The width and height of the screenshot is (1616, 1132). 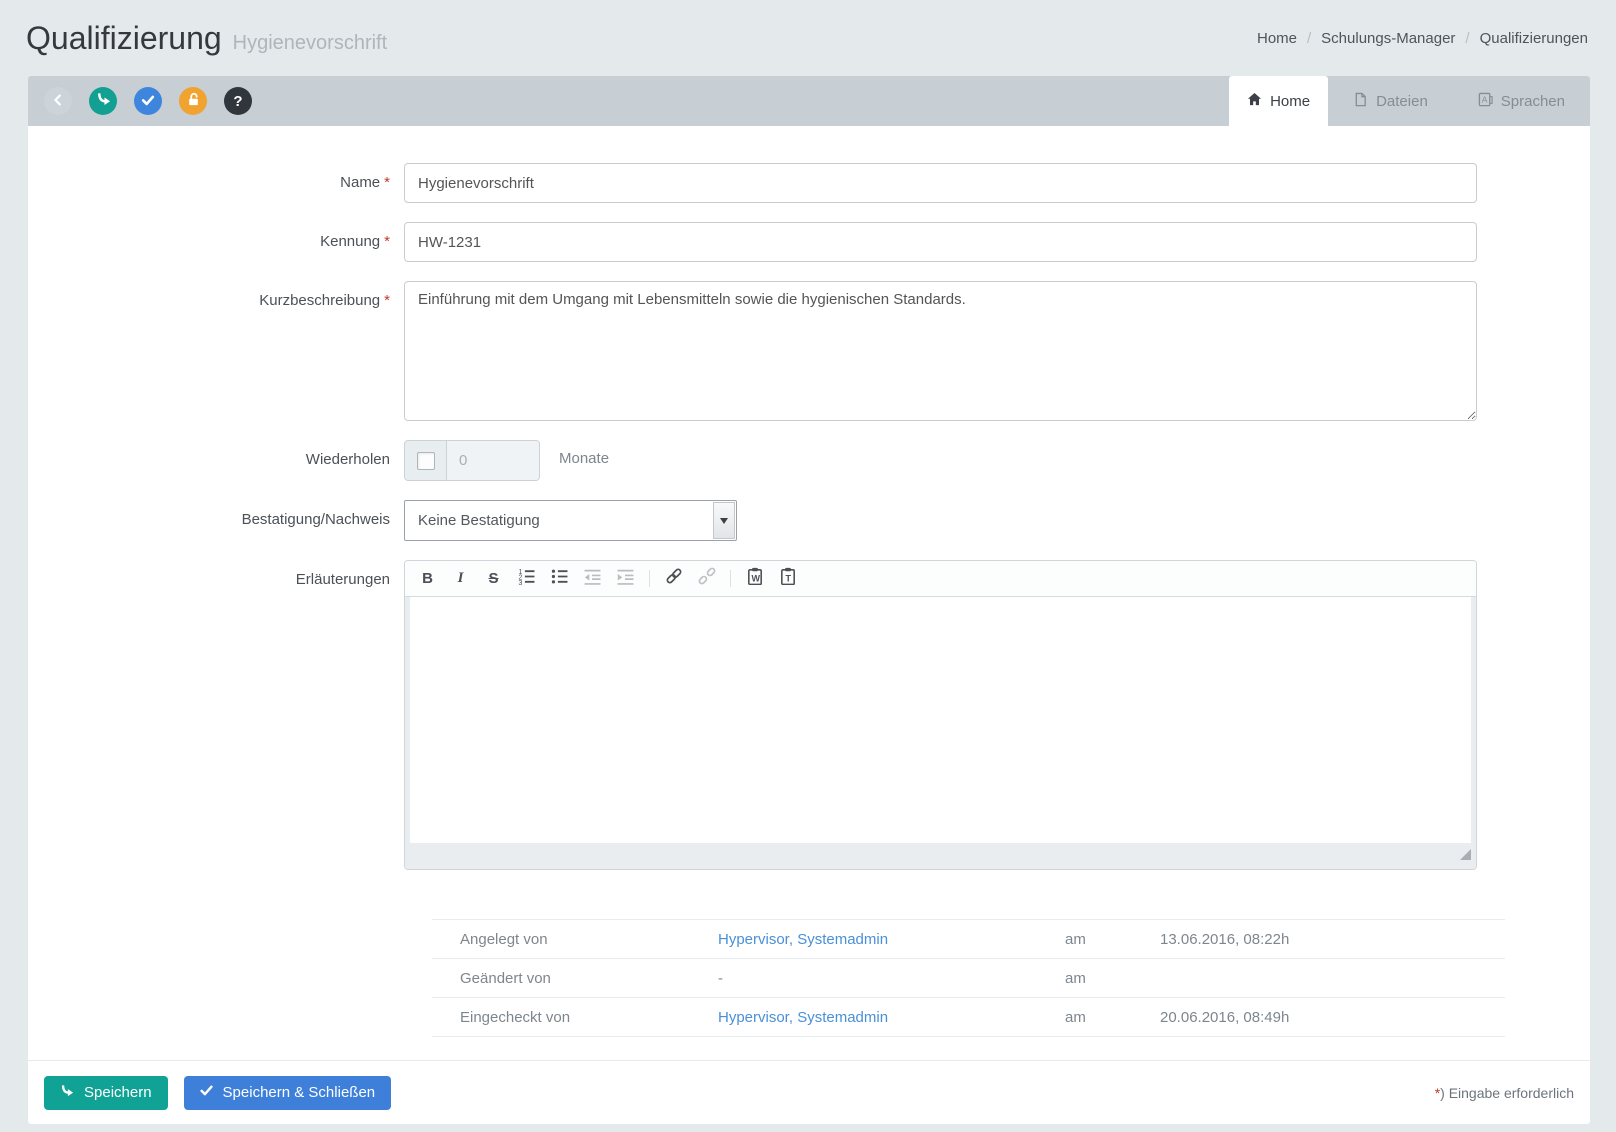 What do you see at coordinates (1225, 939) in the screenshot?
I see `meta-date: 13.06.2016, 08:22h` at bounding box center [1225, 939].